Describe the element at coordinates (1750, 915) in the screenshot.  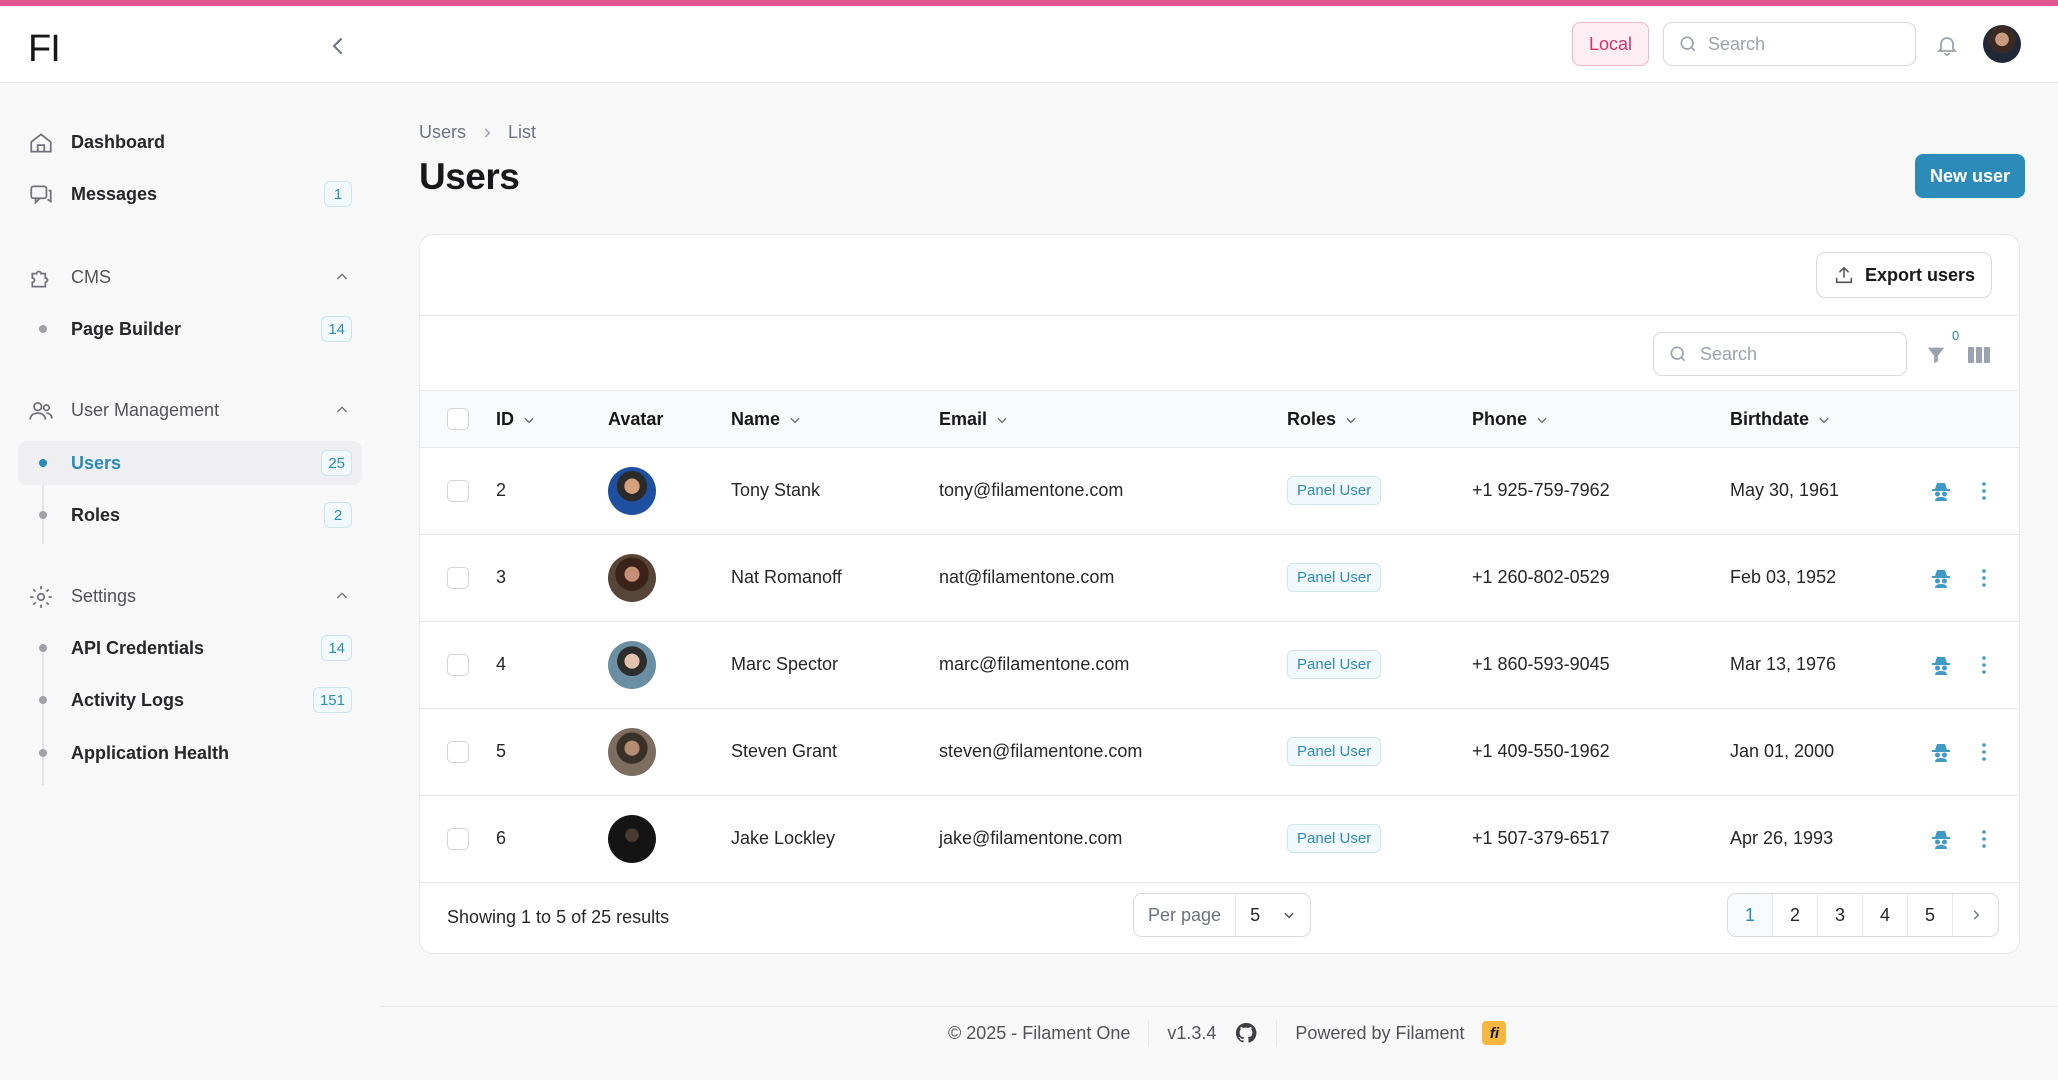
I see `page-button-1: 1` at that location.